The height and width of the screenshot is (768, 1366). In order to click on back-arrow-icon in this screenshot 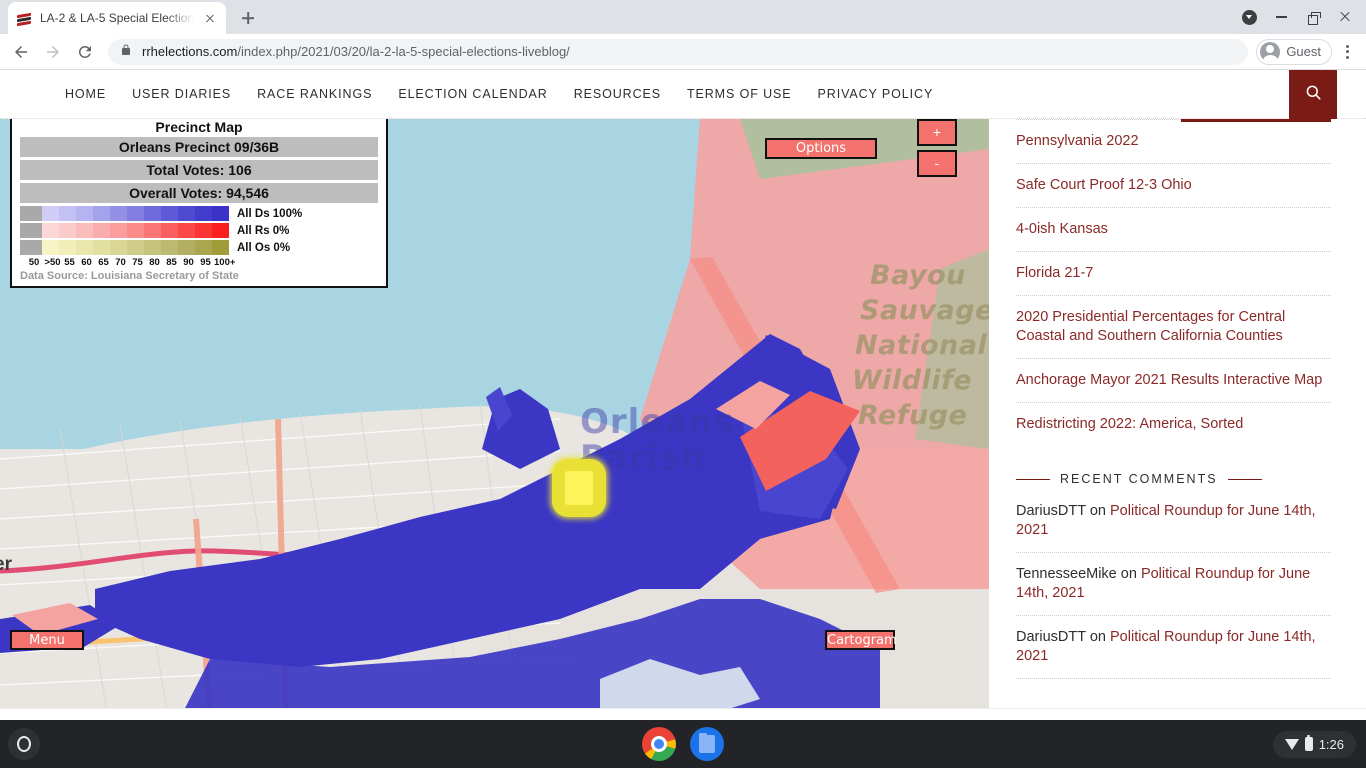, I will do `click(21, 52)`.